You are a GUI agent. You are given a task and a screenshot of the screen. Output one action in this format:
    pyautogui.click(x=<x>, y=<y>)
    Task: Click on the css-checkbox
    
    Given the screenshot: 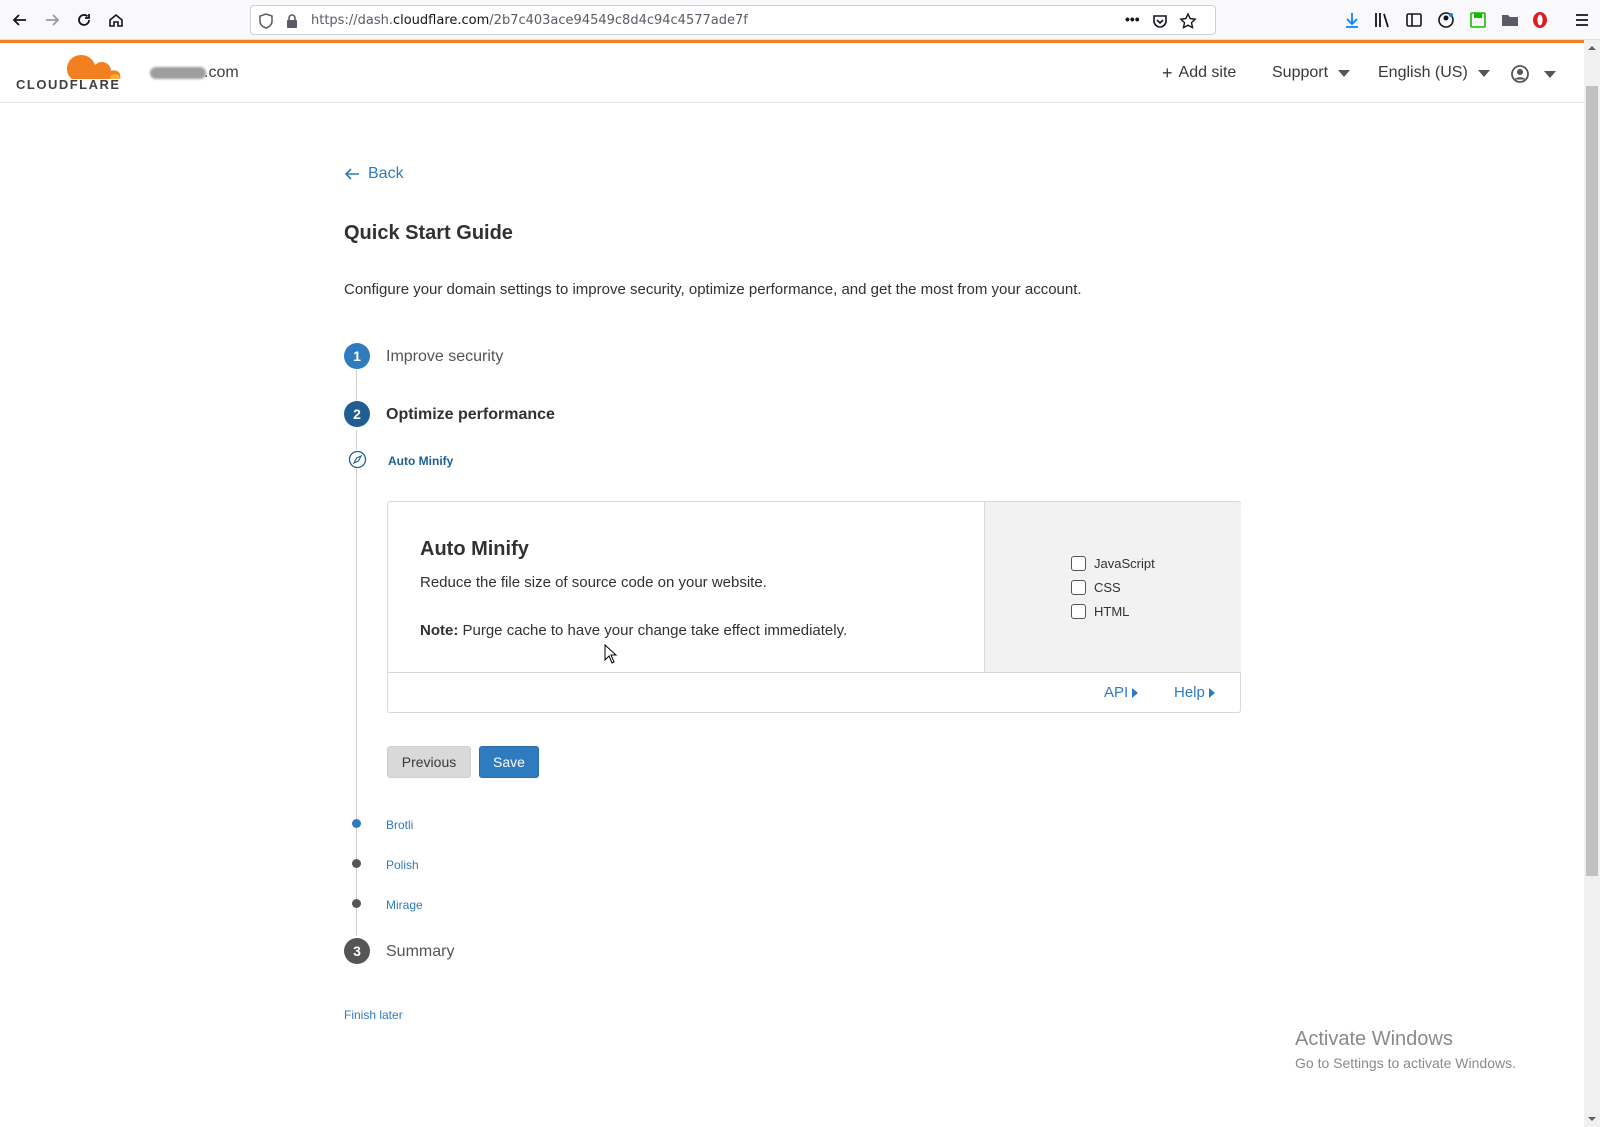 What is the action you would take?
    pyautogui.click(x=1078, y=587)
    